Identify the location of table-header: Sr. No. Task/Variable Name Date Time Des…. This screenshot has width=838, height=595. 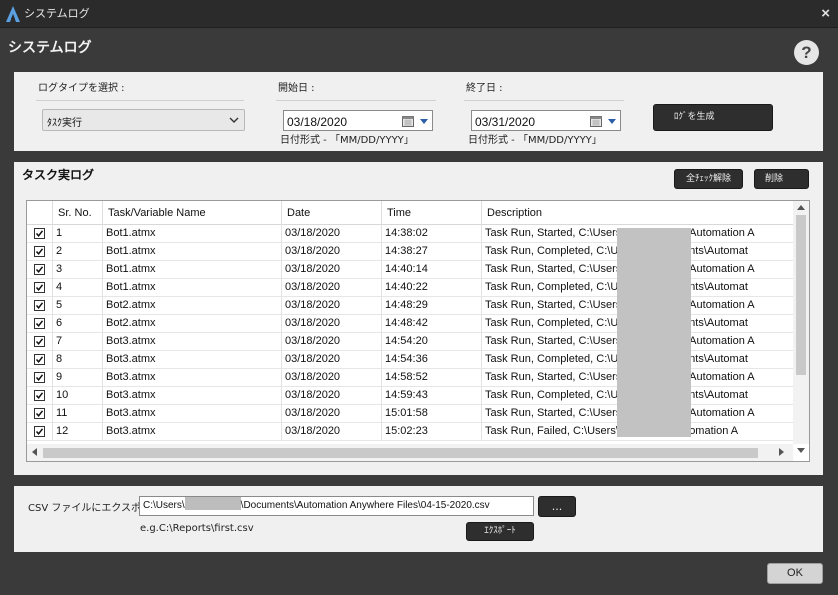
(410, 213).